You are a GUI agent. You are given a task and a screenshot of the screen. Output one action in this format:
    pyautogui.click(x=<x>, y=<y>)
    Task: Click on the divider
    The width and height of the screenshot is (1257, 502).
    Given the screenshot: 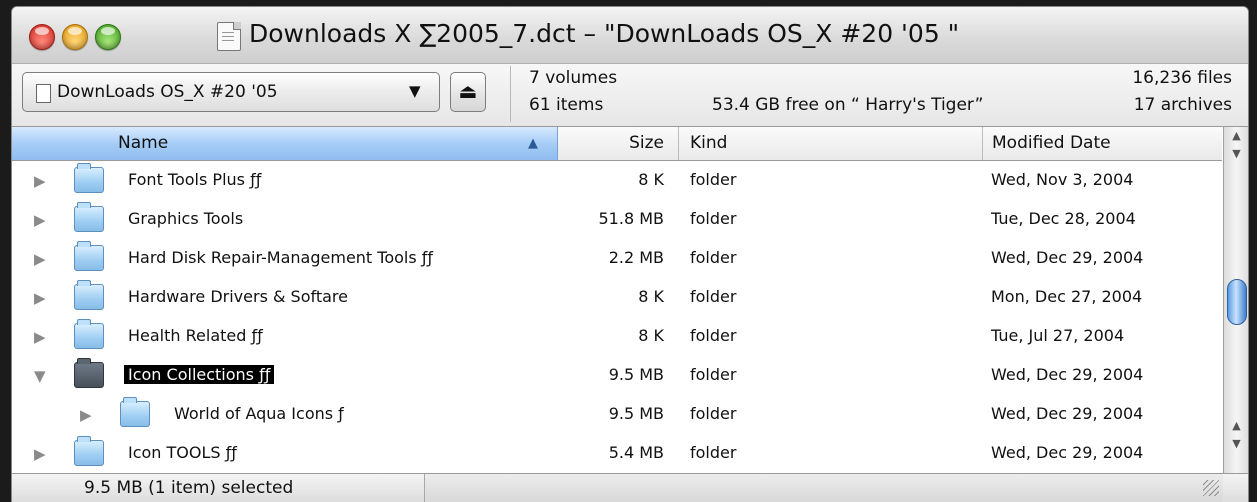 What is the action you would take?
    pyautogui.click(x=510, y=94)
    